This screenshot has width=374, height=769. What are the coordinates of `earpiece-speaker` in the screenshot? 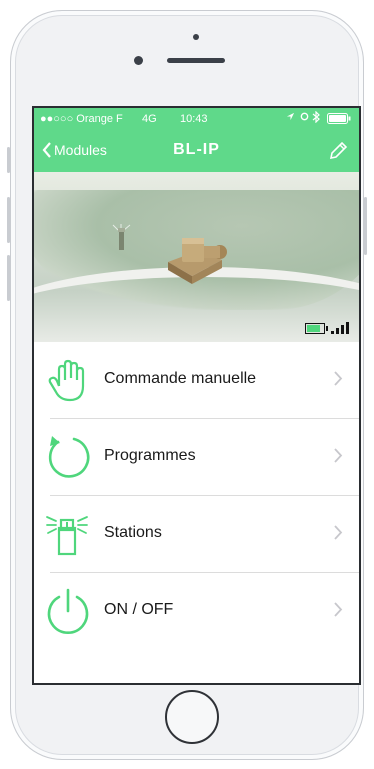 It's located at (196, 60).